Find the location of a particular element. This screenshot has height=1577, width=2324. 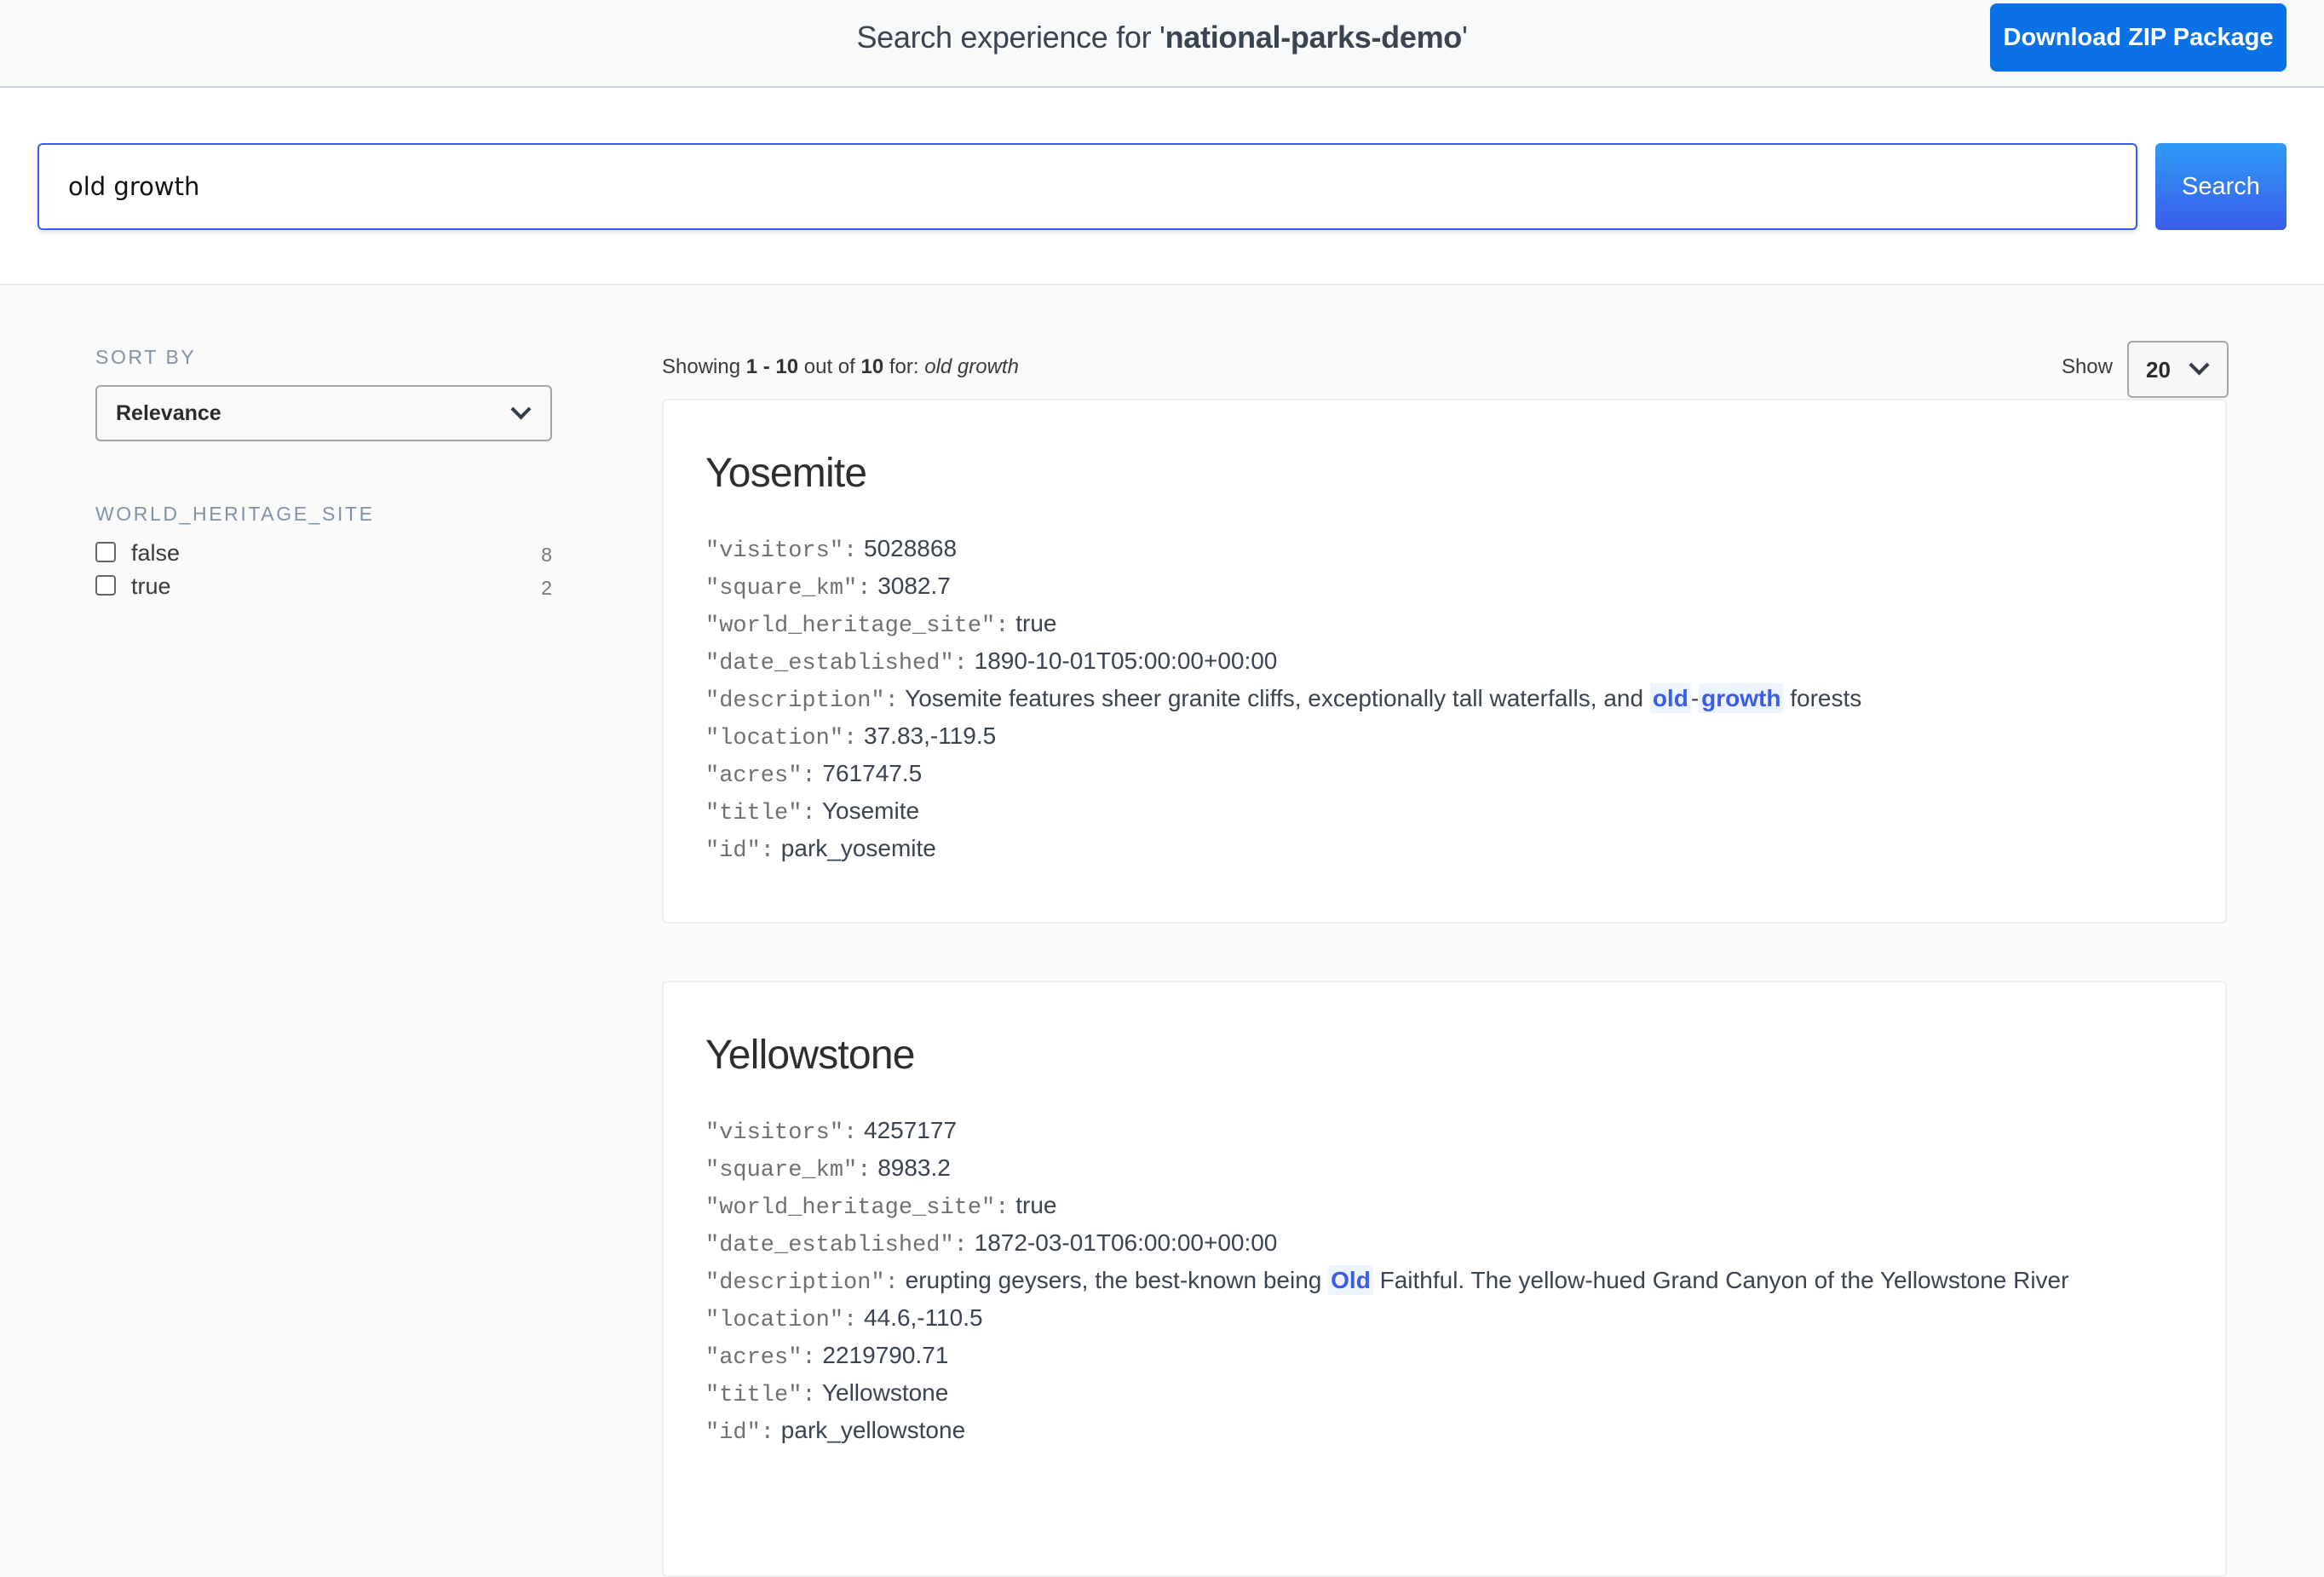

search-bar-section: Search is located at coordinates (1162, 187).